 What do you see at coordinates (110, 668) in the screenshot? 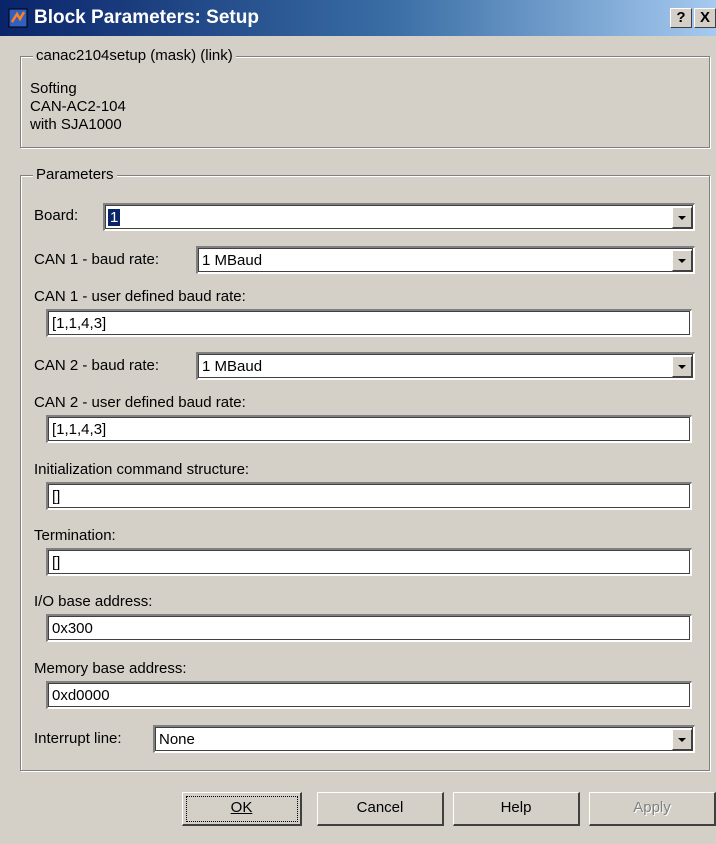
I see `mem-base-label: Memory base address:` at bounding box center [110, 668].